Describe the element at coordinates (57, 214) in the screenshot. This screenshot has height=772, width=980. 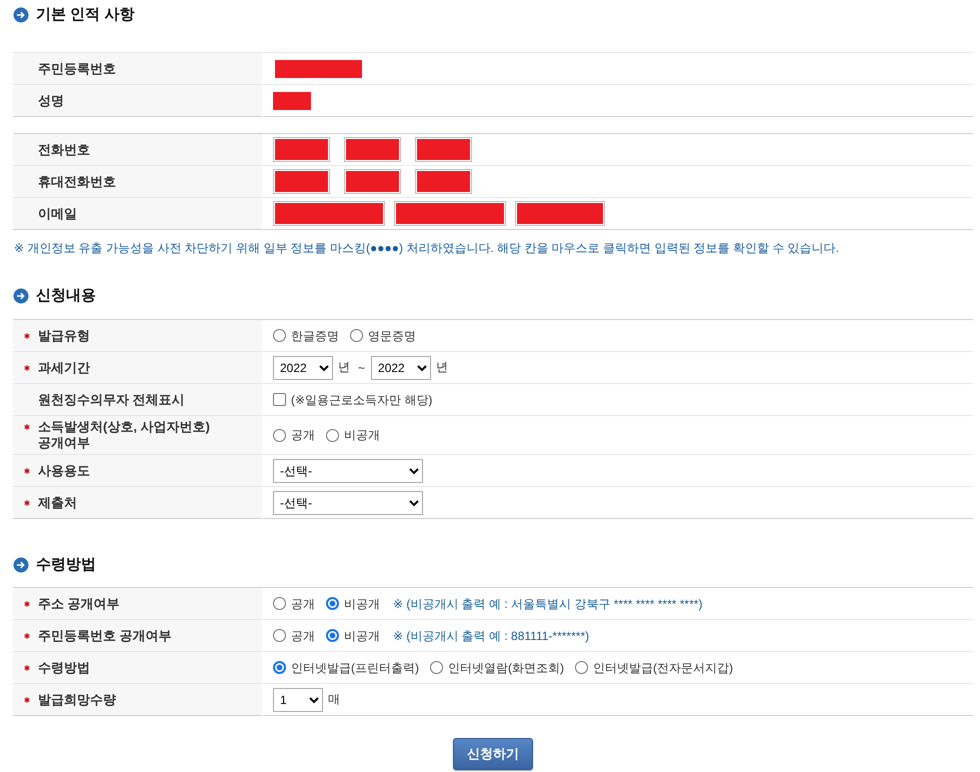
I see `field-label: 이메일` at that location.